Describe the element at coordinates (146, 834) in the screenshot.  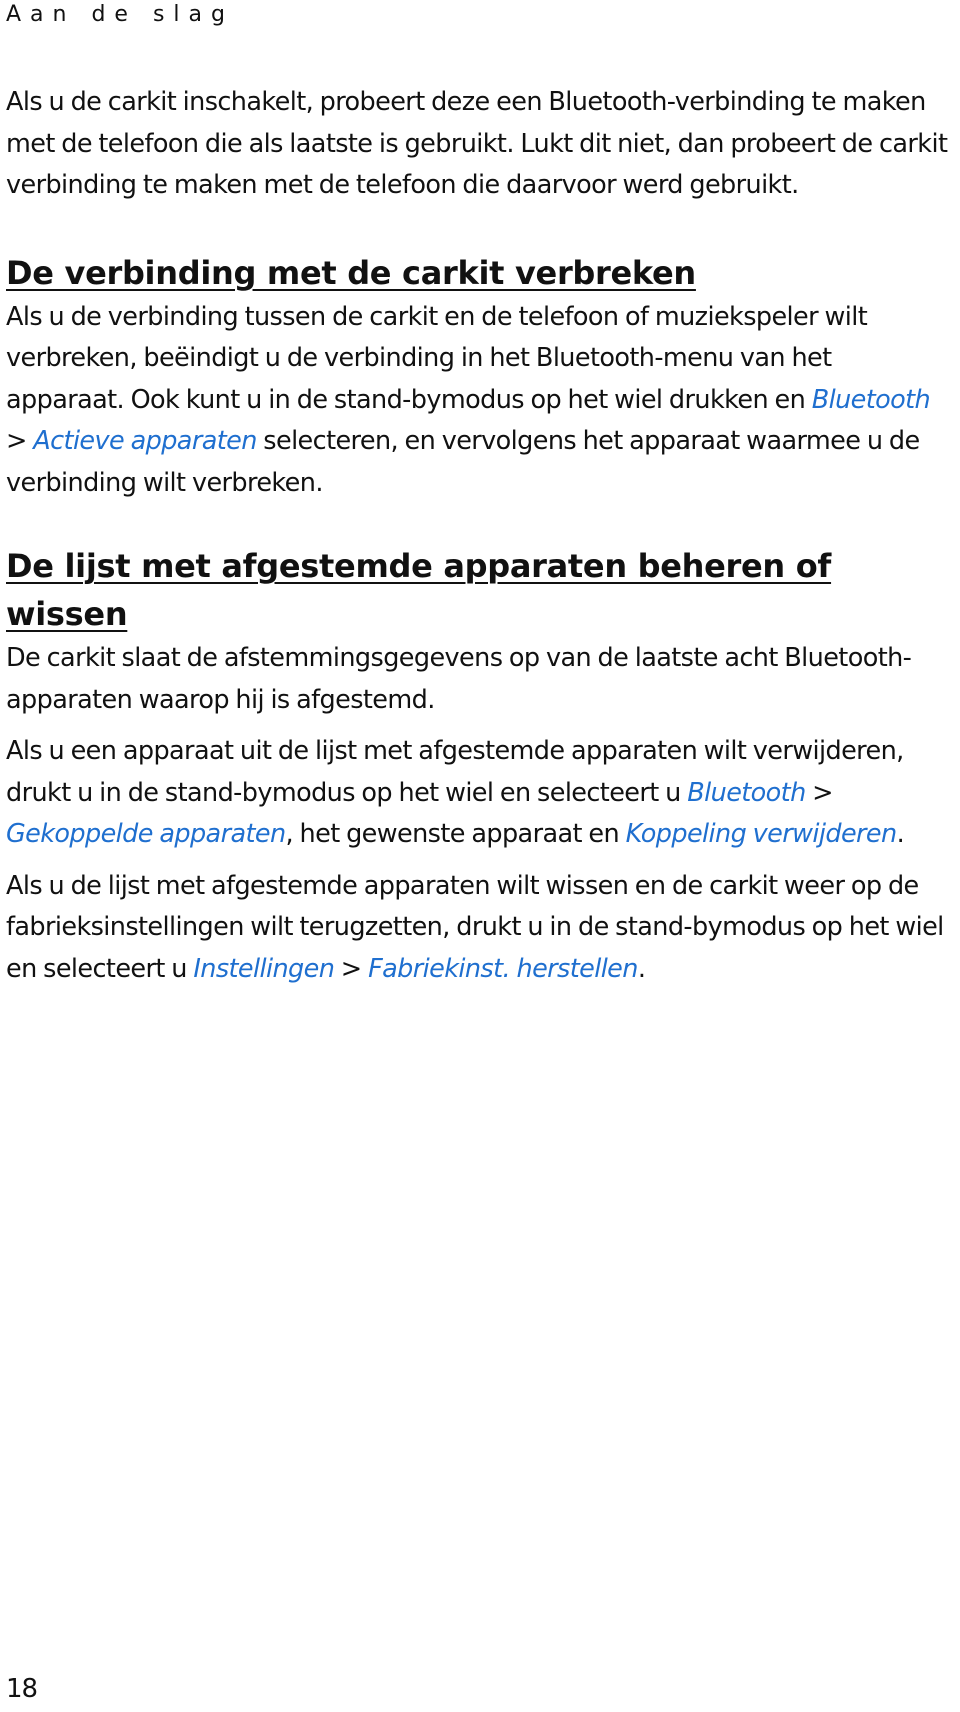
I see `menu-path-paired-devices: Gekoppelde apparaten` at that location.